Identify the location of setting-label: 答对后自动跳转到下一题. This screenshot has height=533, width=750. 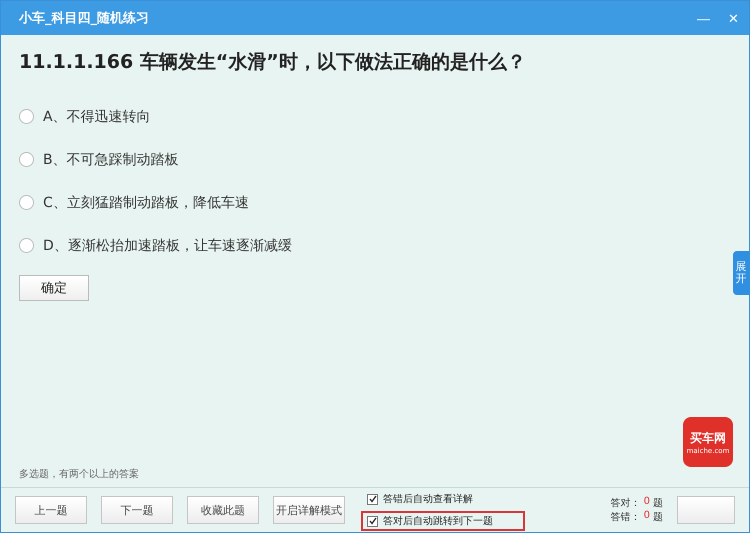
(438, 521).